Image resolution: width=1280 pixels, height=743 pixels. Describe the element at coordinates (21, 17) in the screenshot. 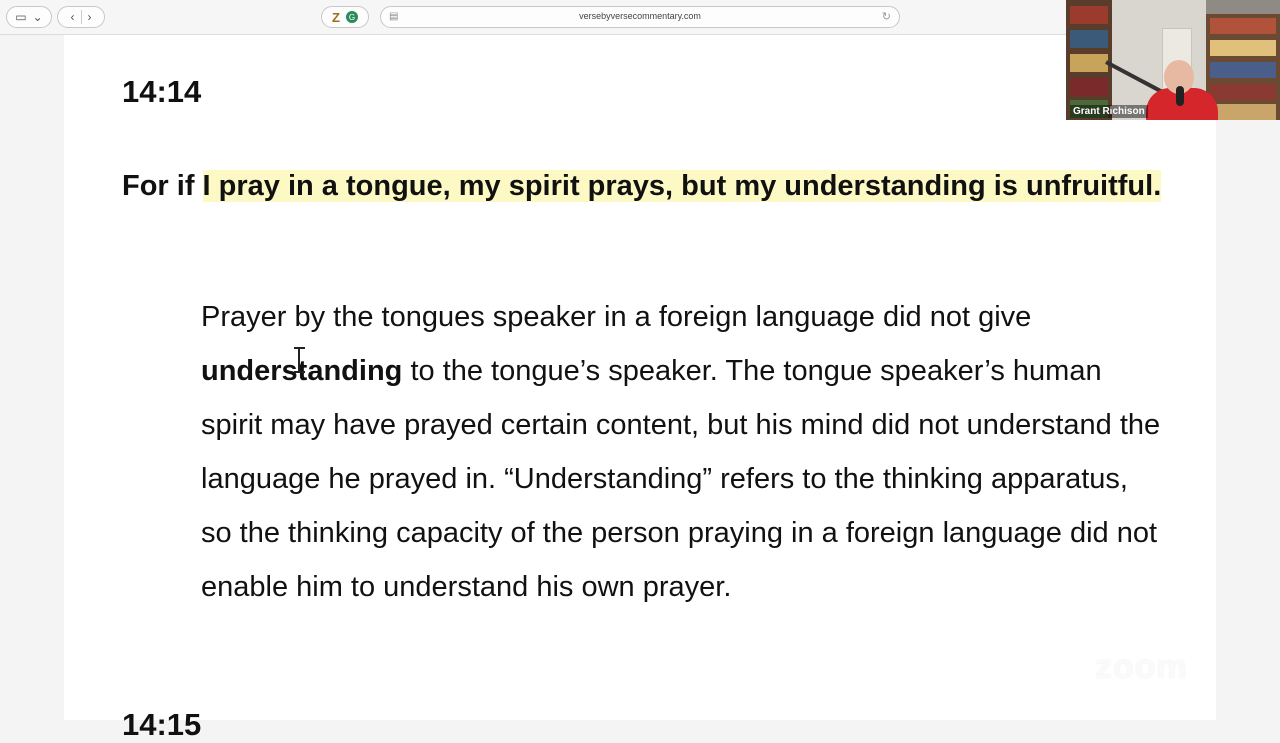

I see `sidebar-icon: ▭` at that location.